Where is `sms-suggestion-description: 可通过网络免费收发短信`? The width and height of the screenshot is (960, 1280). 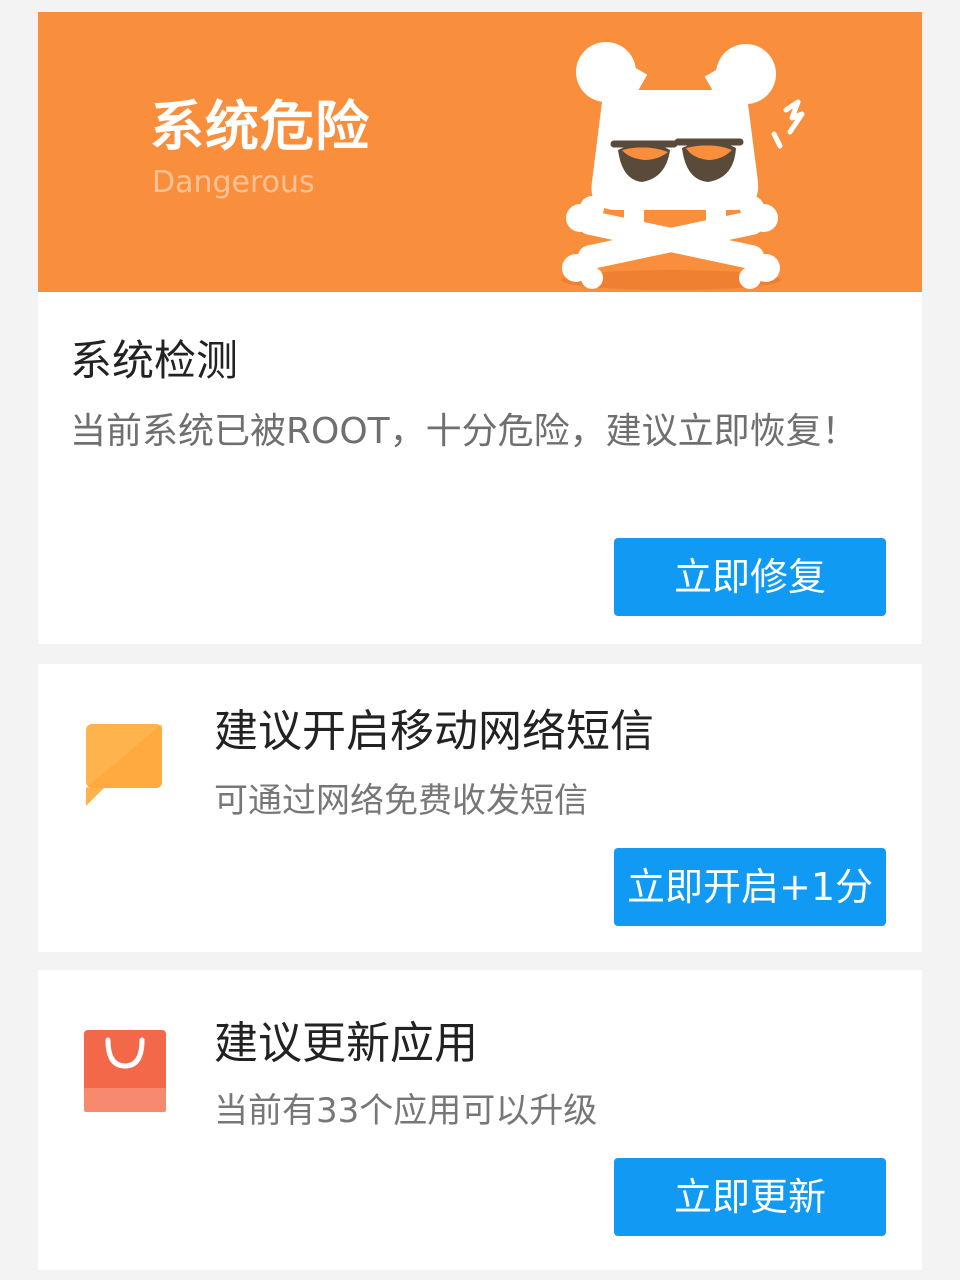
sms-suggestion-description: 可通过网络免费收发短信 is located at coordinates (401, 801).